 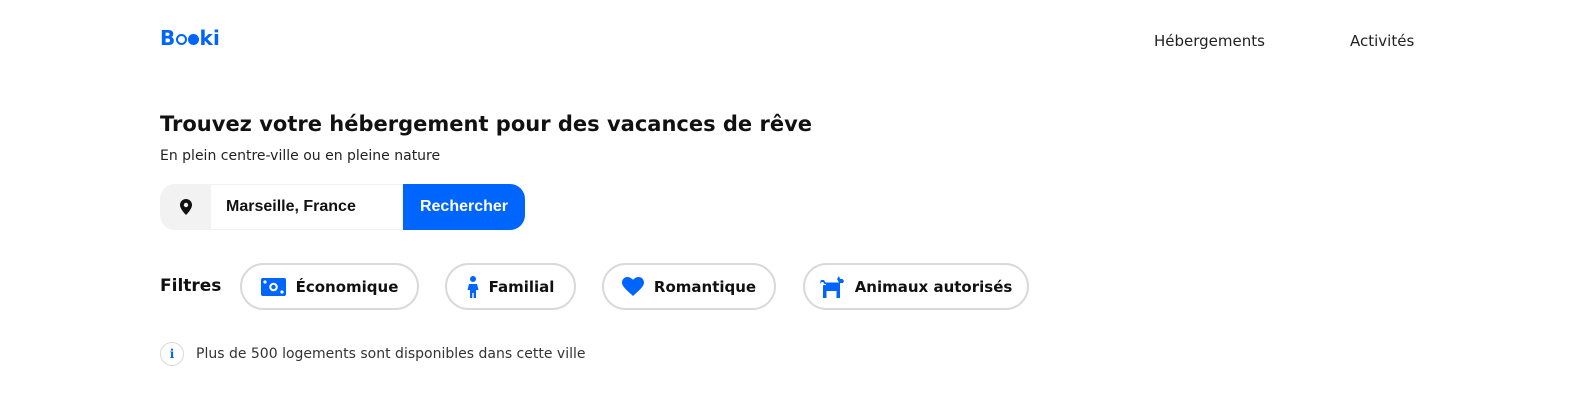 I want to click on filter-label: Familial, so click(x=521, y=286).